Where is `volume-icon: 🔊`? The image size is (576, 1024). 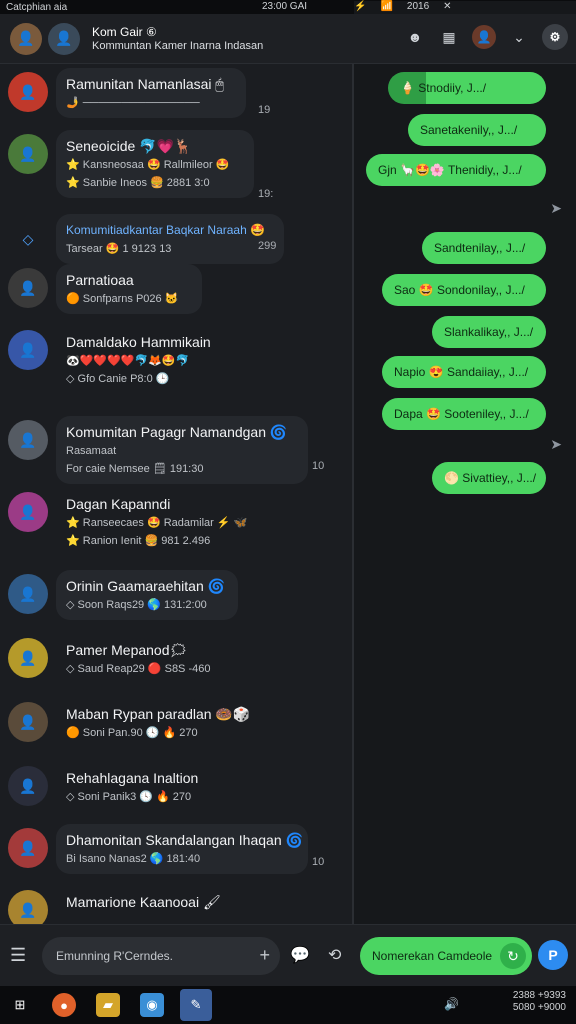 volume-icon: 🔊 is located at coordinates (451, 1004).